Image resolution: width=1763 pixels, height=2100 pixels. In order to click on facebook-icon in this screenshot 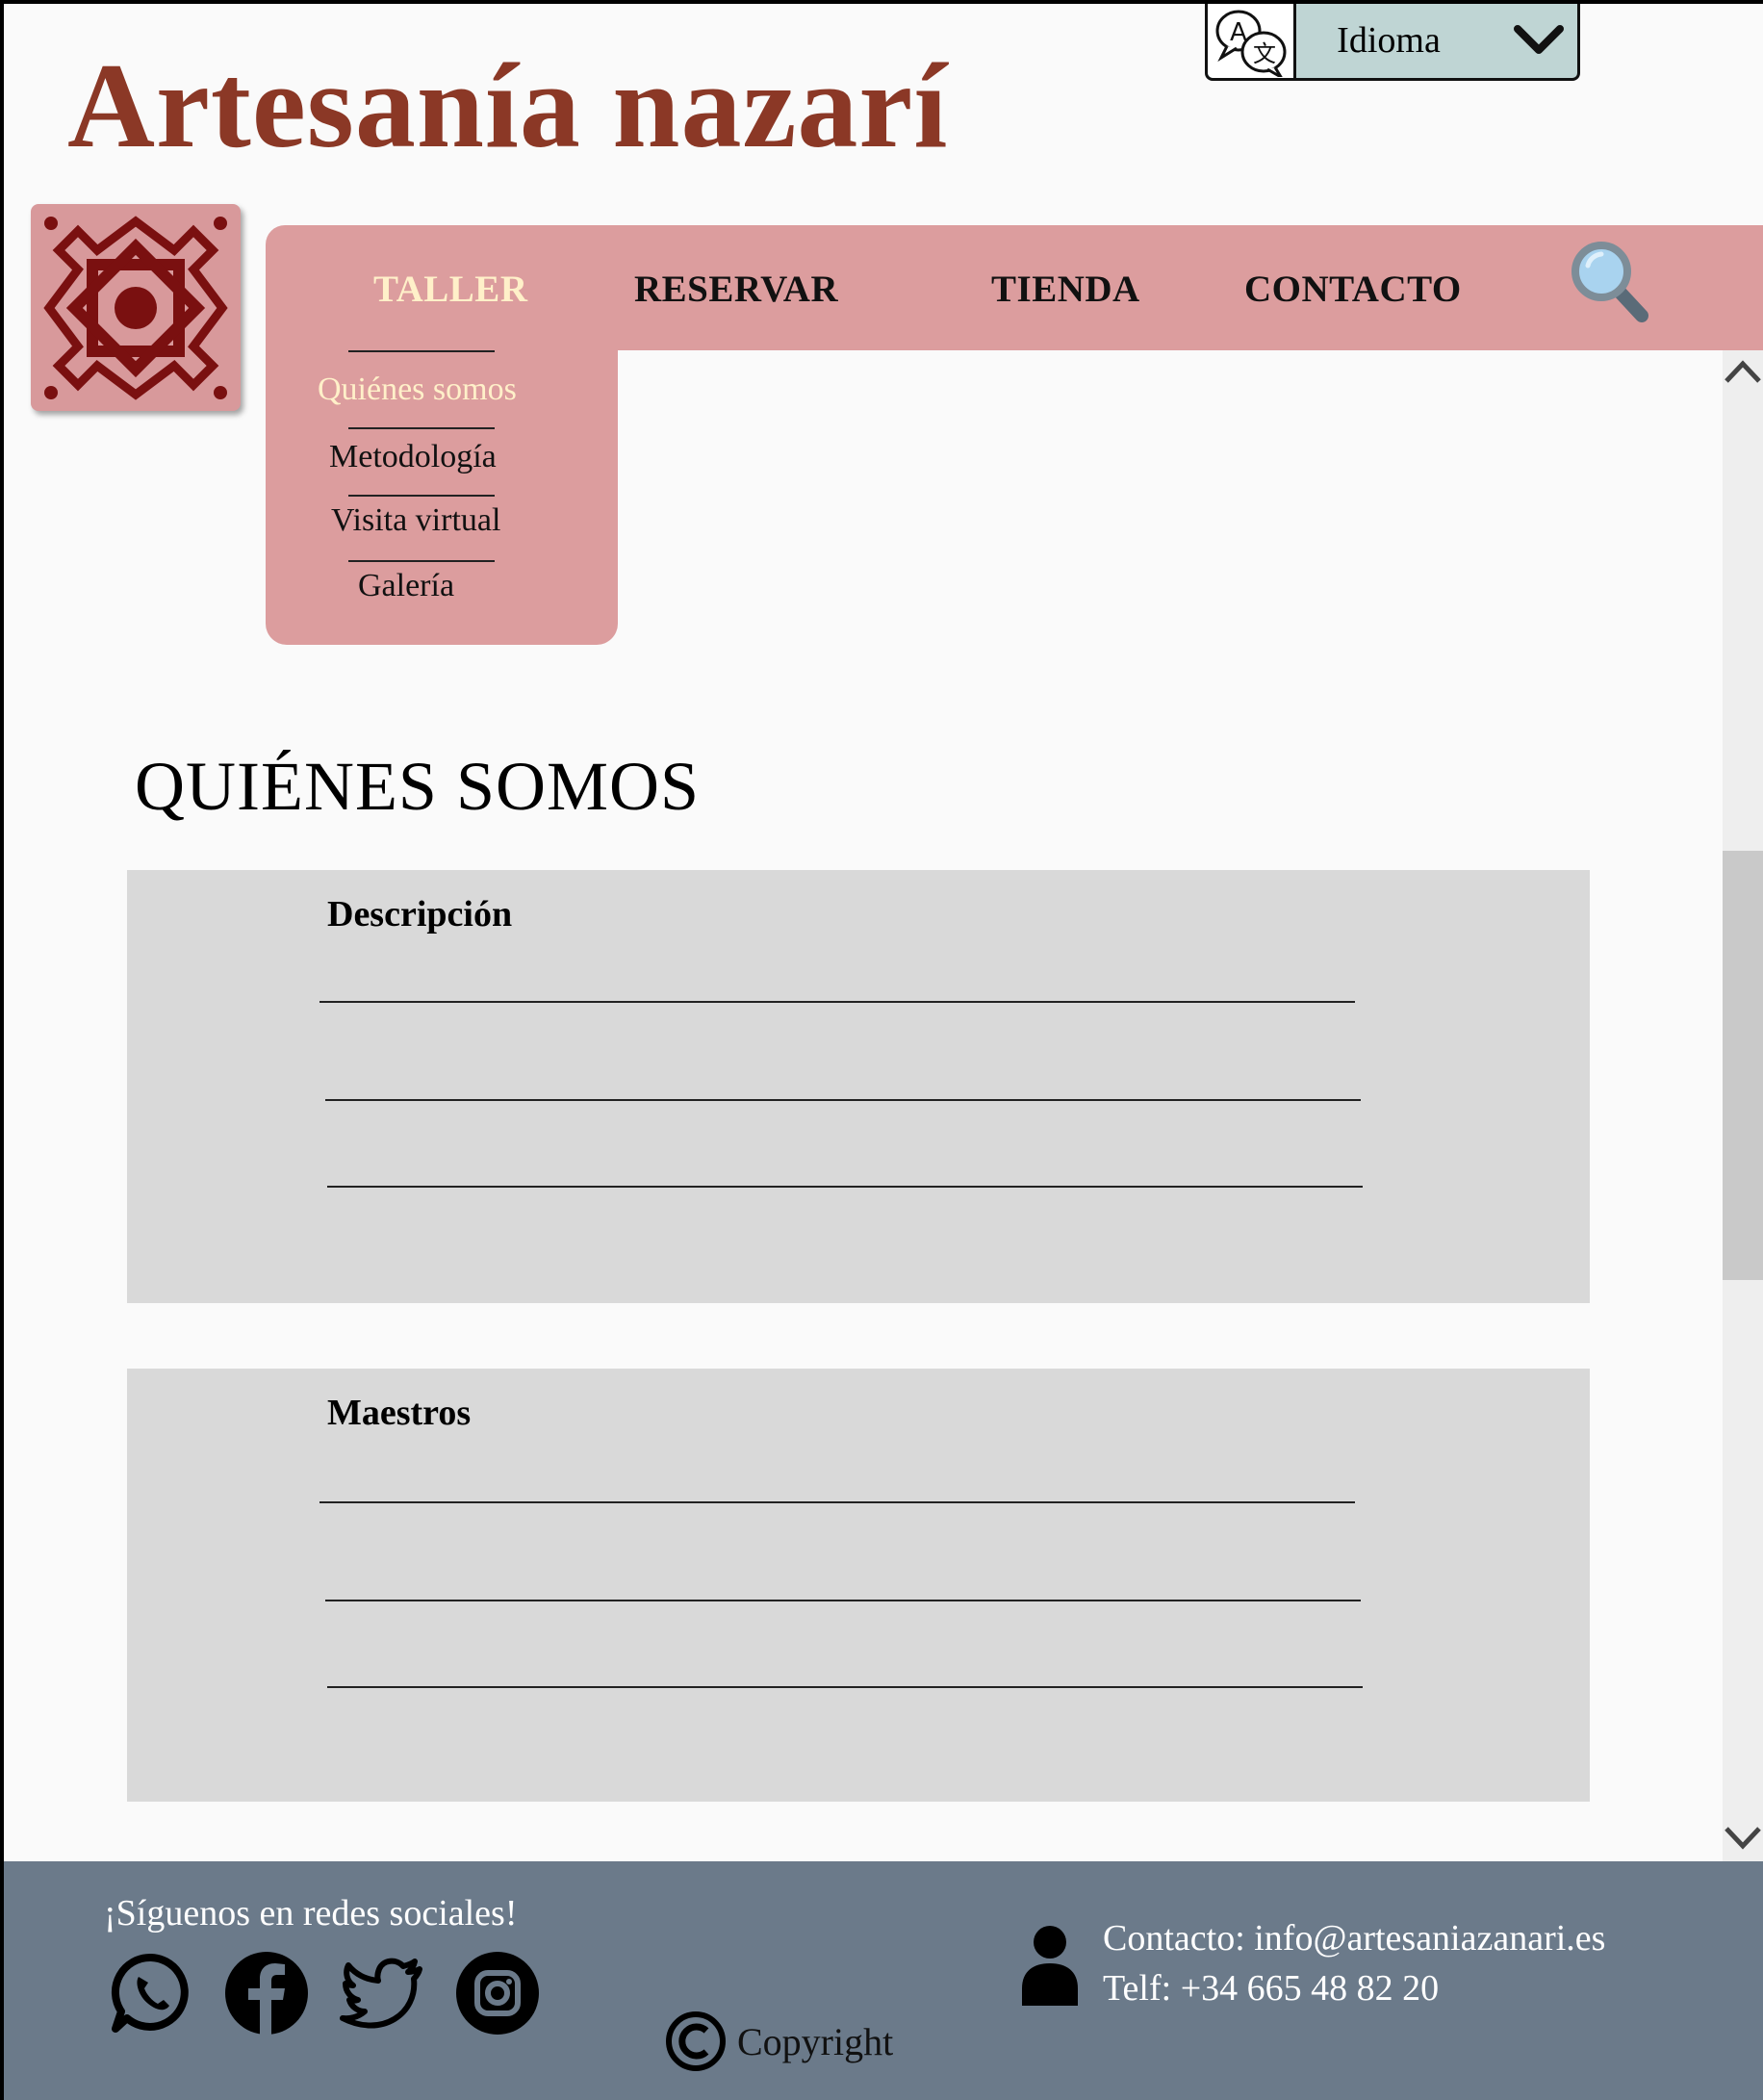, I will do `click(266, 1993)`.